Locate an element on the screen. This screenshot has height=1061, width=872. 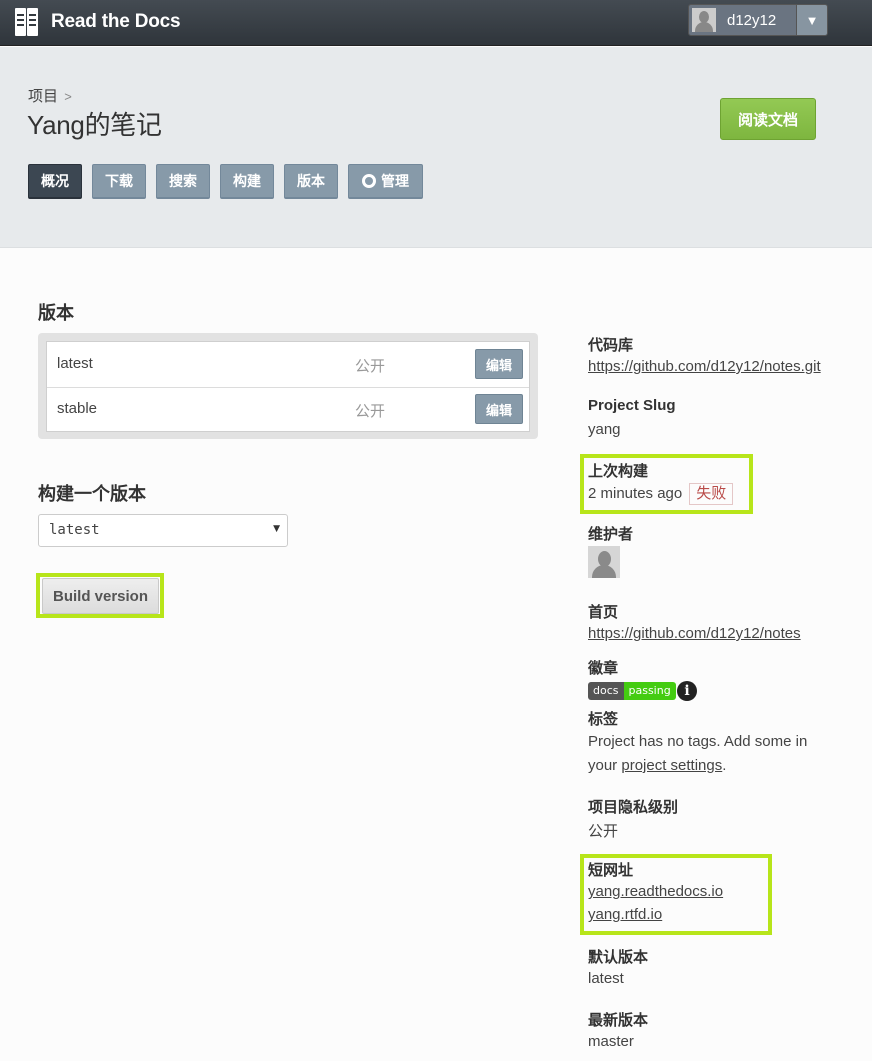
badge-label: 徽章 is located at coordinates (603, 668).